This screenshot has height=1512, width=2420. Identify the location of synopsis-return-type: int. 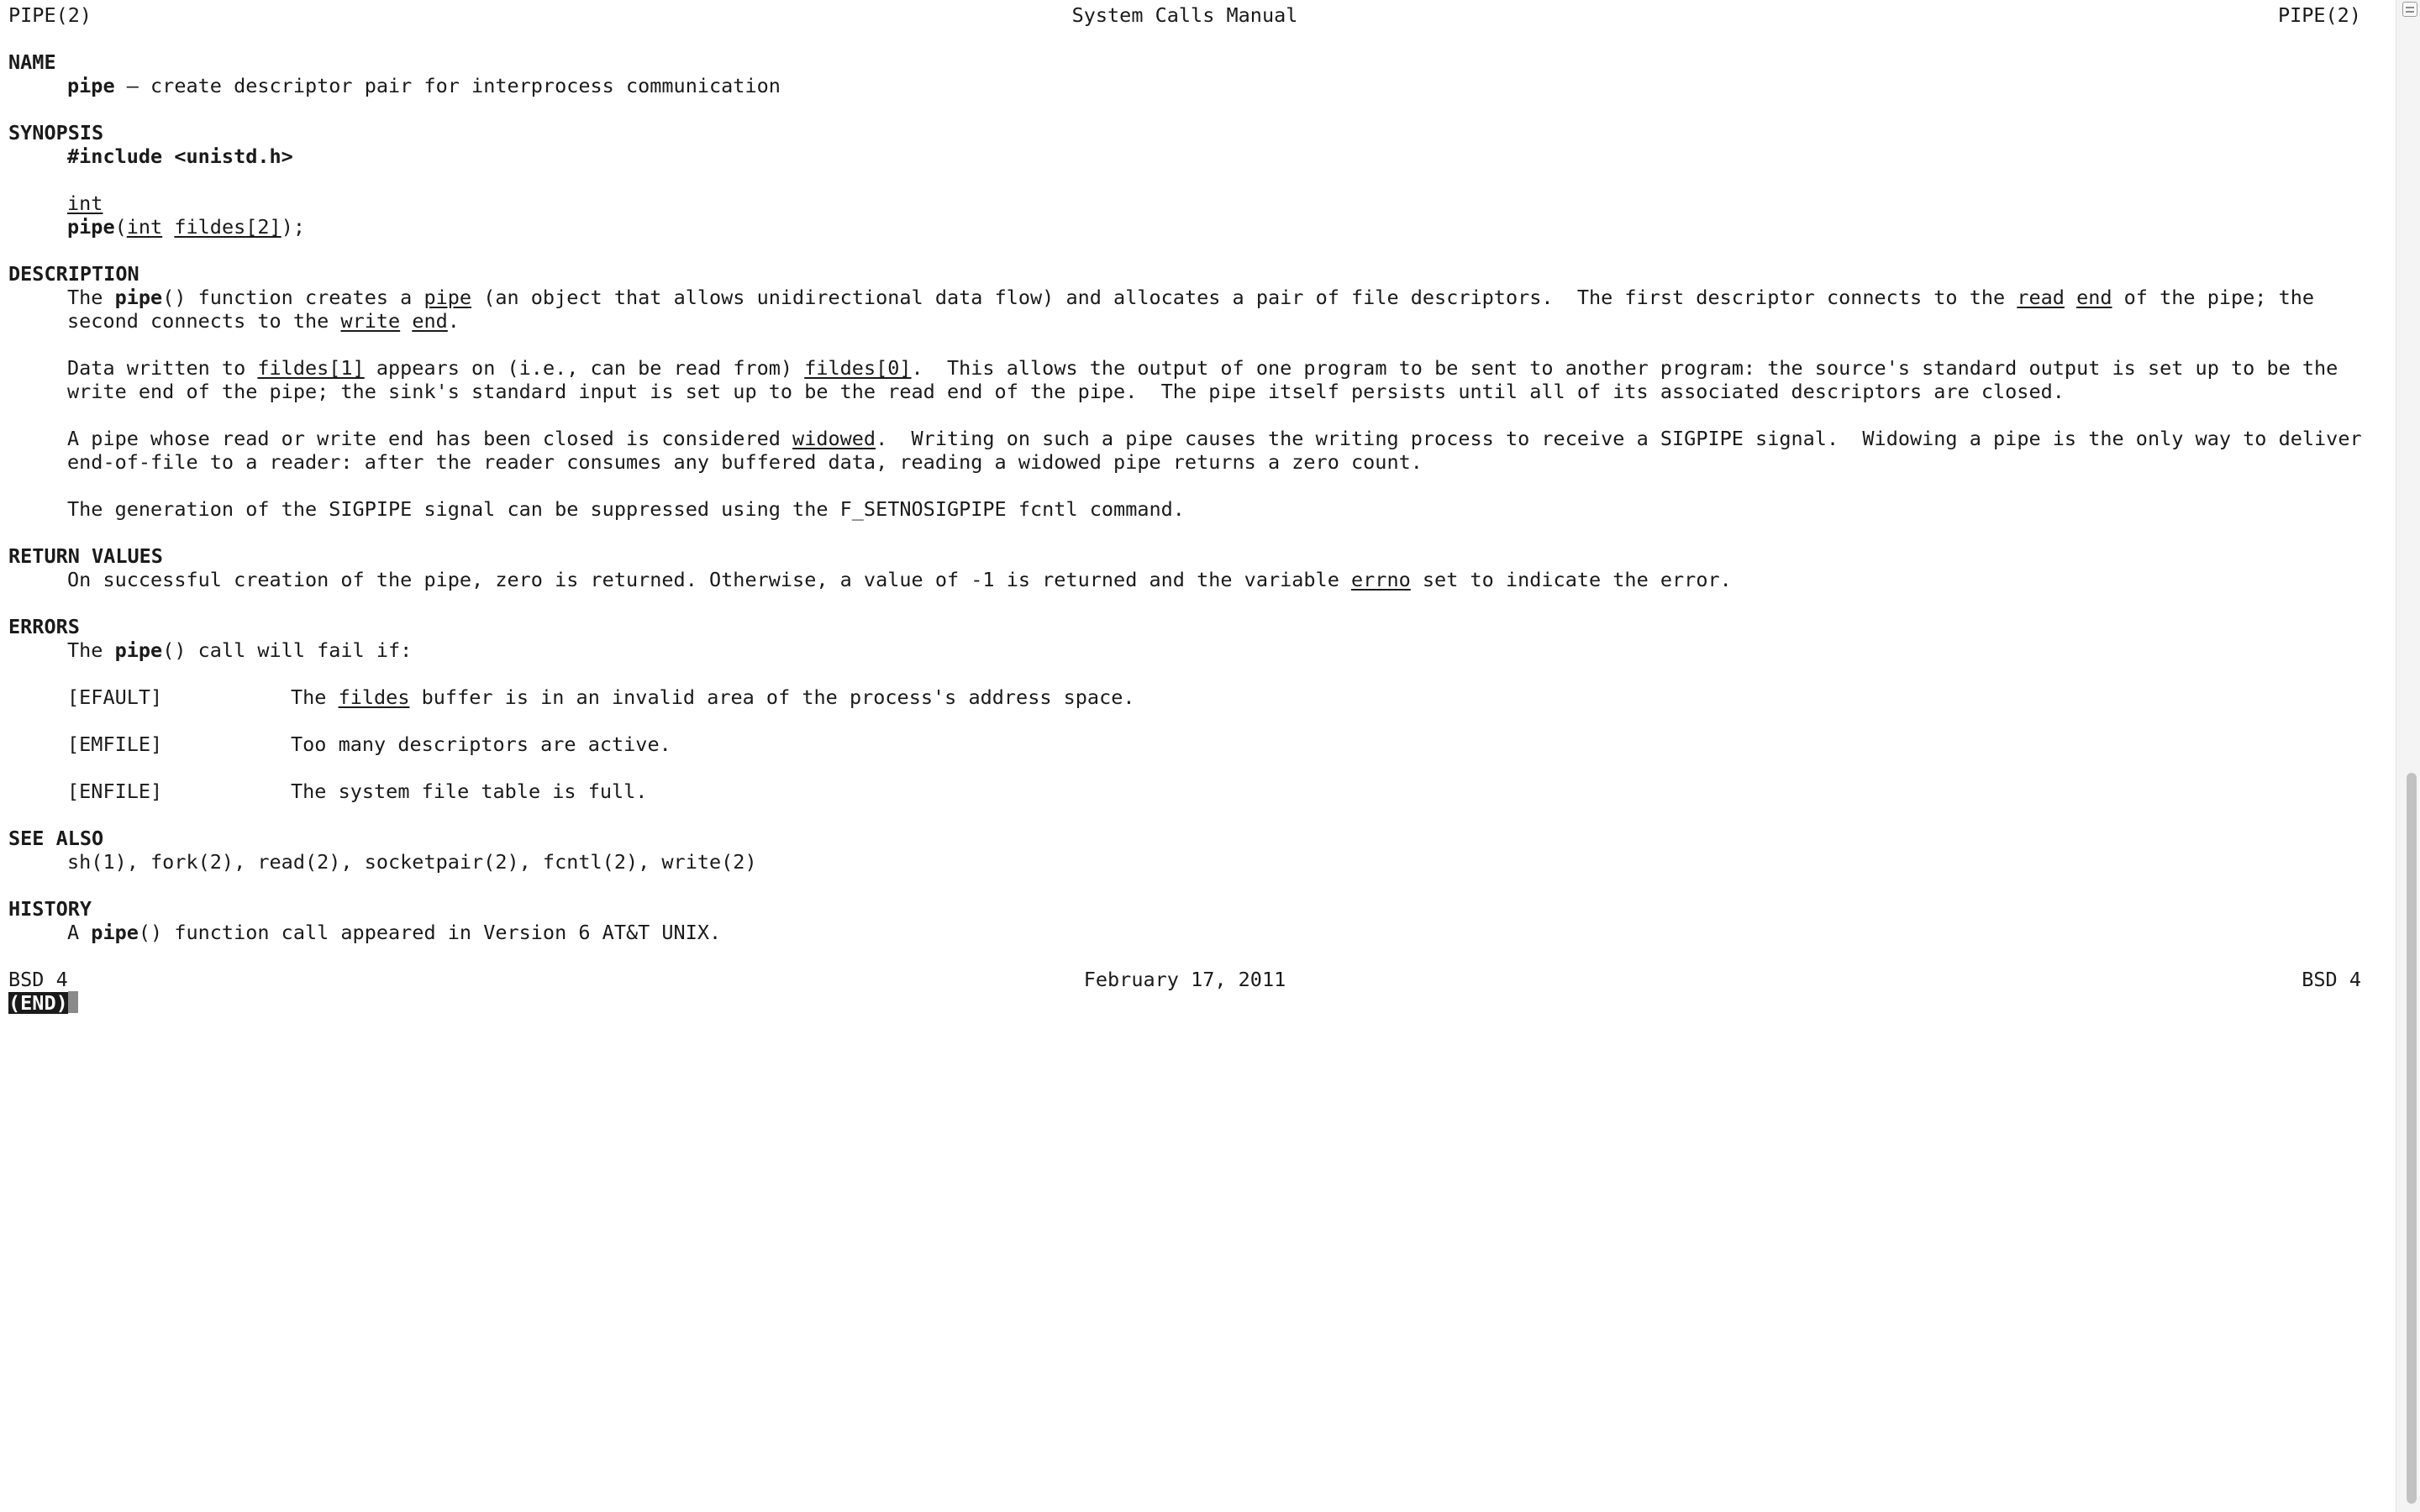
(85, 203).